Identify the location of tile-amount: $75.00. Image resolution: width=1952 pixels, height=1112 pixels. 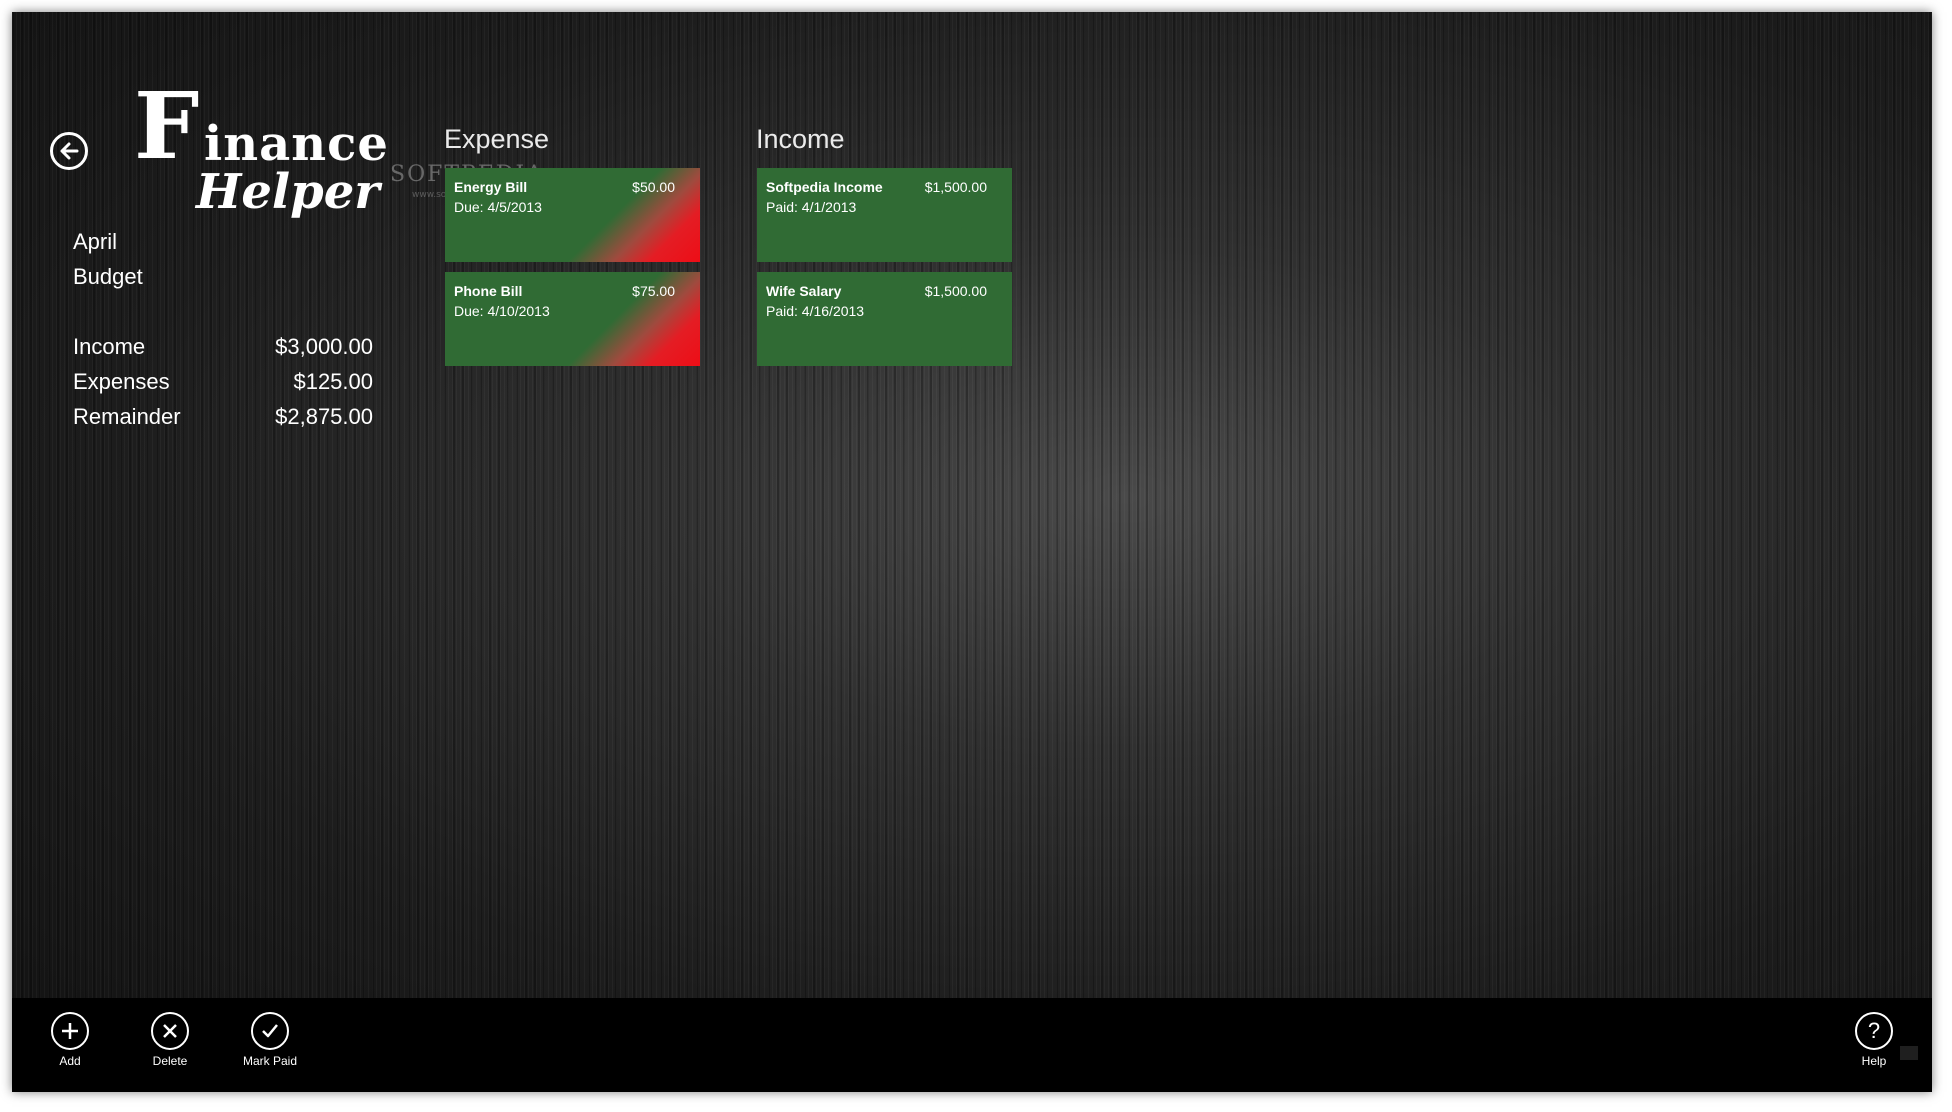
(653, 291).